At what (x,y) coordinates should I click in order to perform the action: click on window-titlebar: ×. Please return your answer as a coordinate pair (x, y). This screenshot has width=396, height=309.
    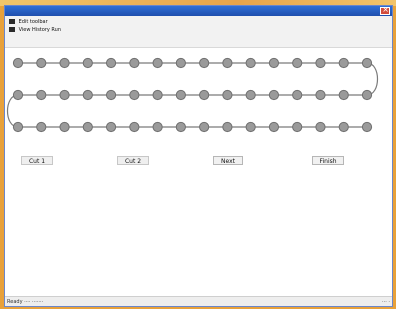
    Looking at the image, I should click on (198, 10).